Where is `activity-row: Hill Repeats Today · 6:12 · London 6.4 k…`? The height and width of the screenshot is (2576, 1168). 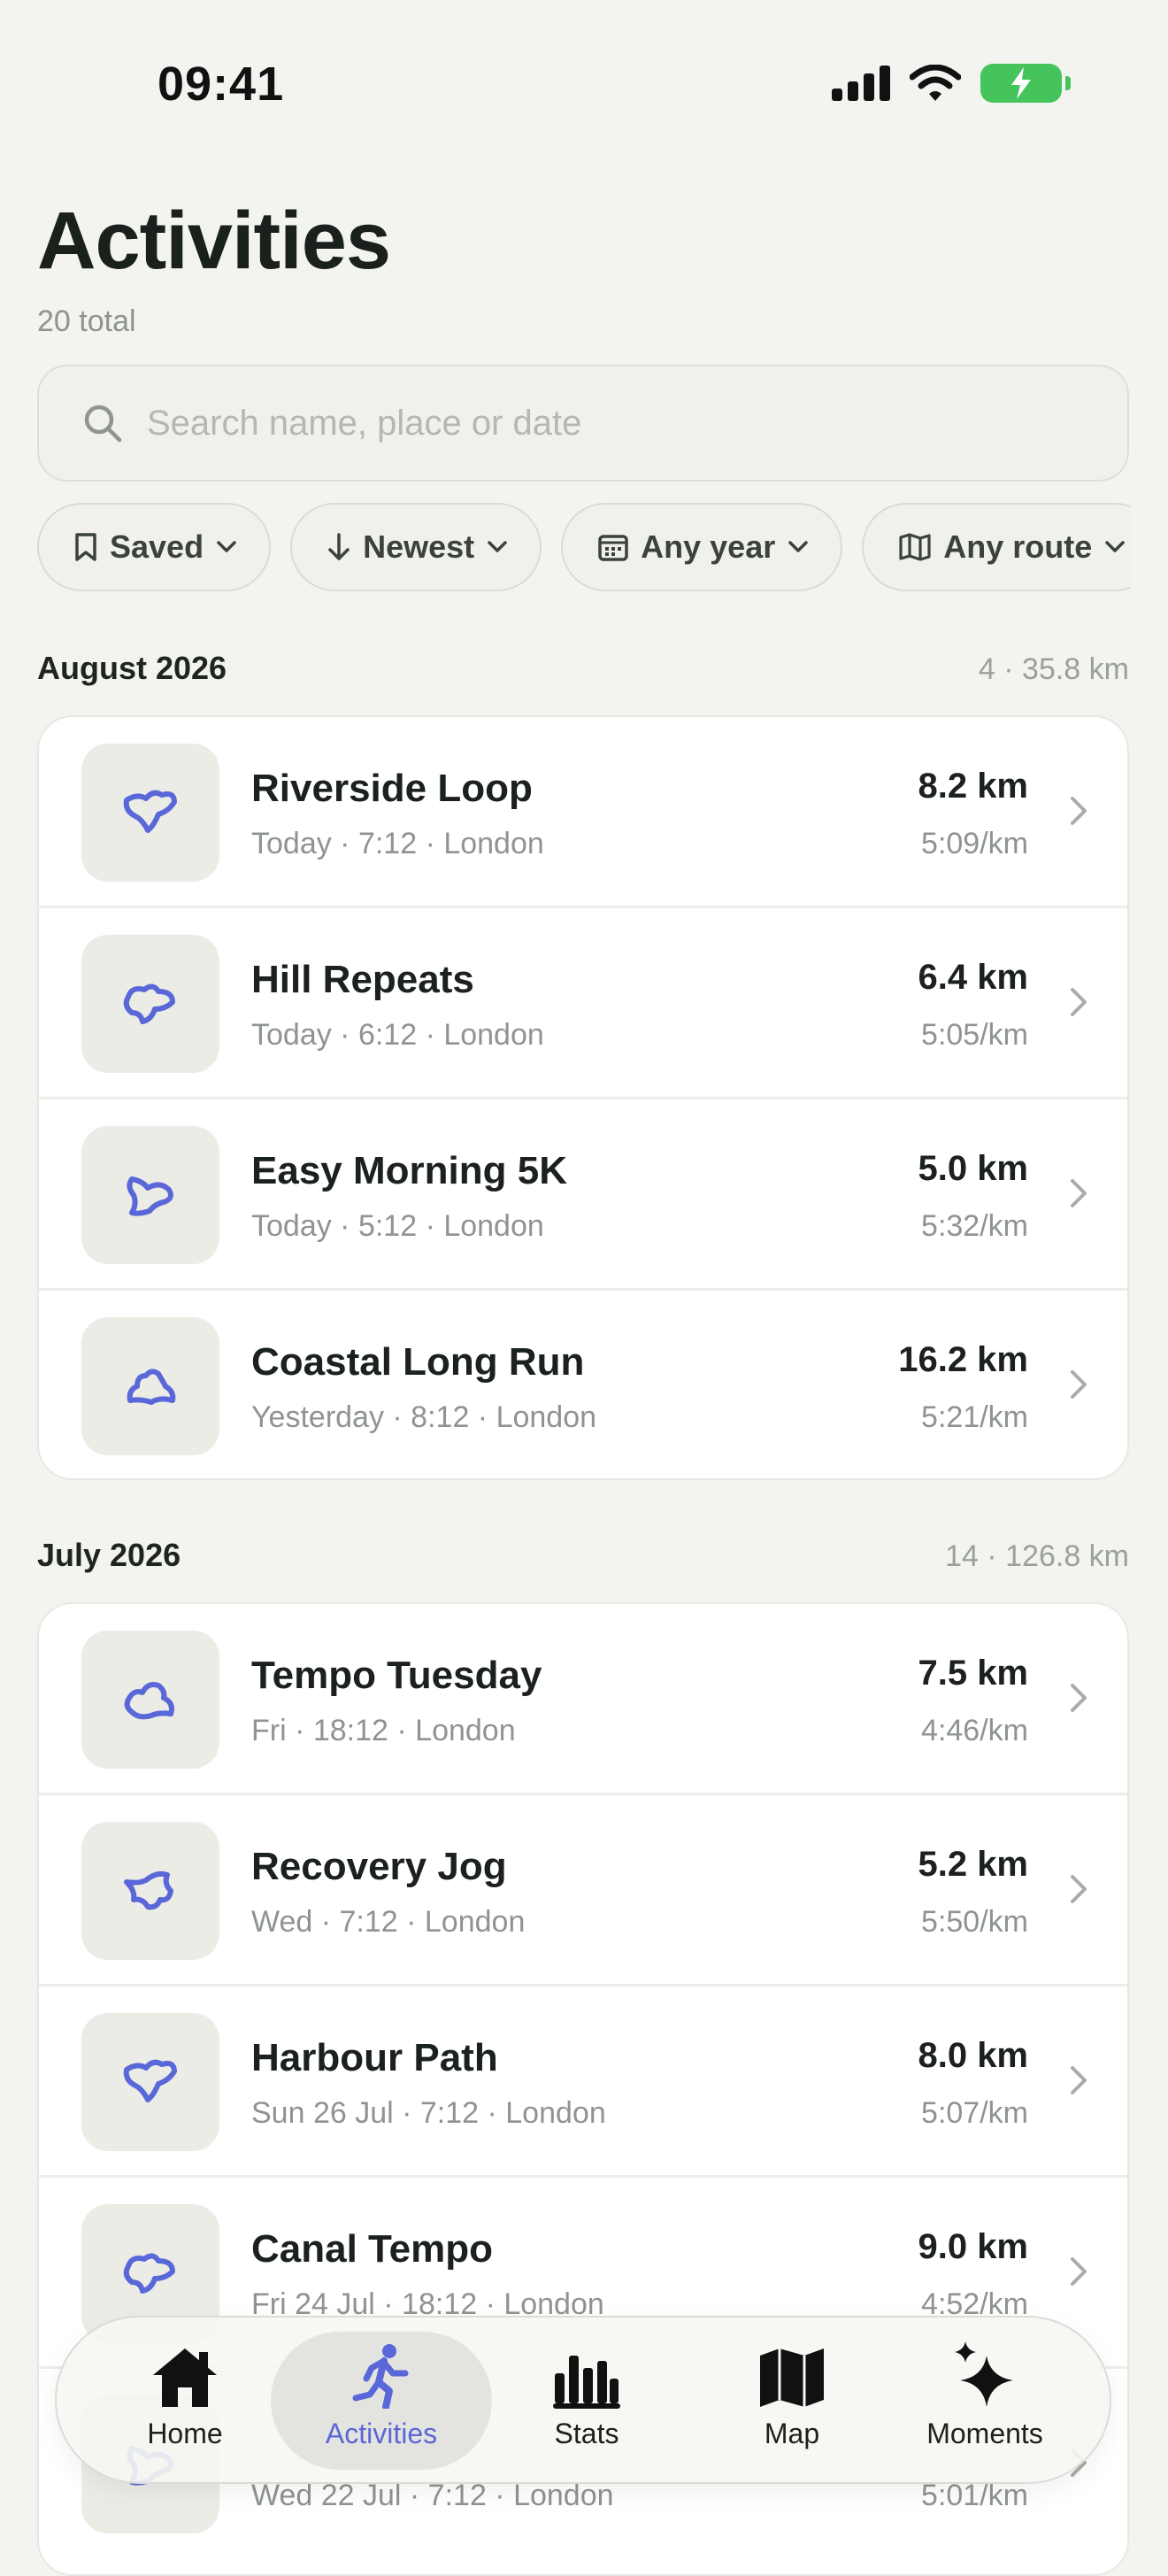 activity-row: Hill Repeats Today · 6:12 · London 6.4 k… is located at coordinates (583, 1003).